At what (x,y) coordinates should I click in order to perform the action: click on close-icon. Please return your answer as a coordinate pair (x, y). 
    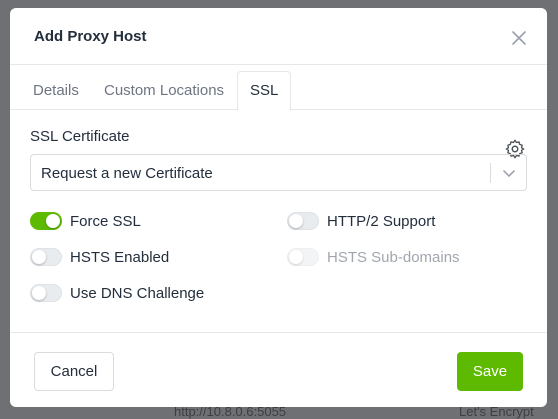
    Looking at the image, I should click on (519, 38).